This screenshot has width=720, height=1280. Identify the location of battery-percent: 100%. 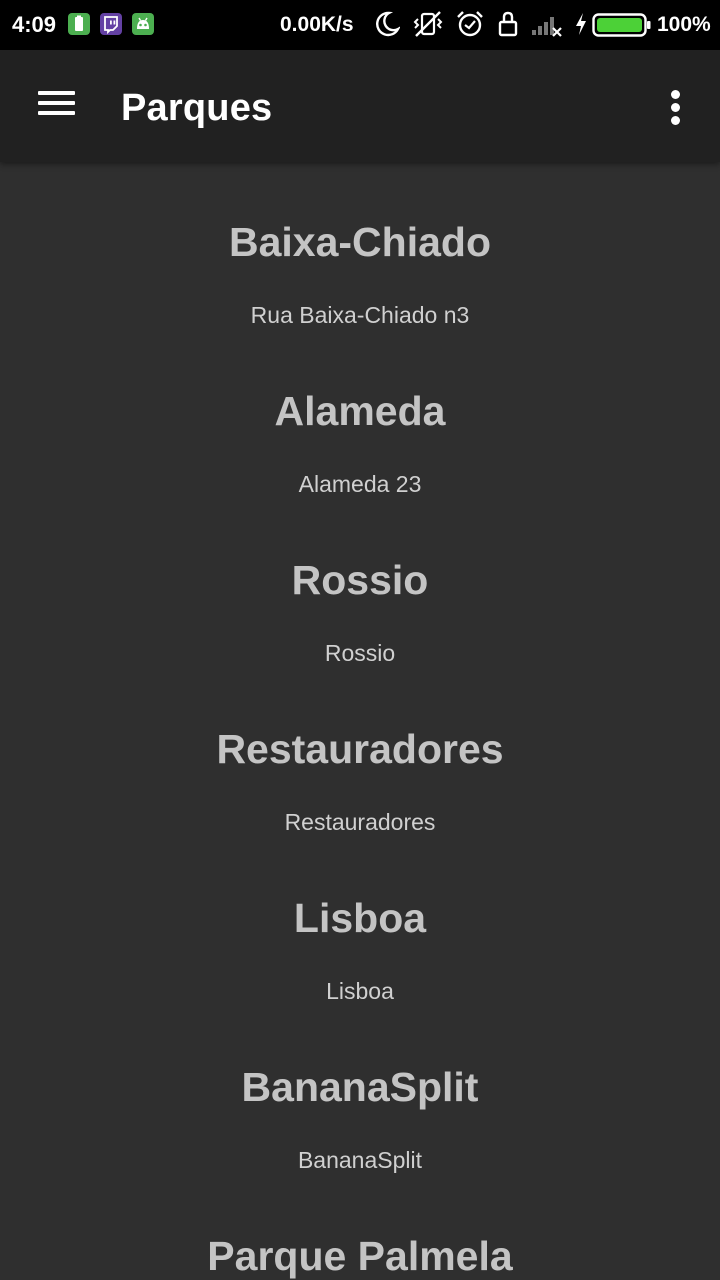
(684, 24).